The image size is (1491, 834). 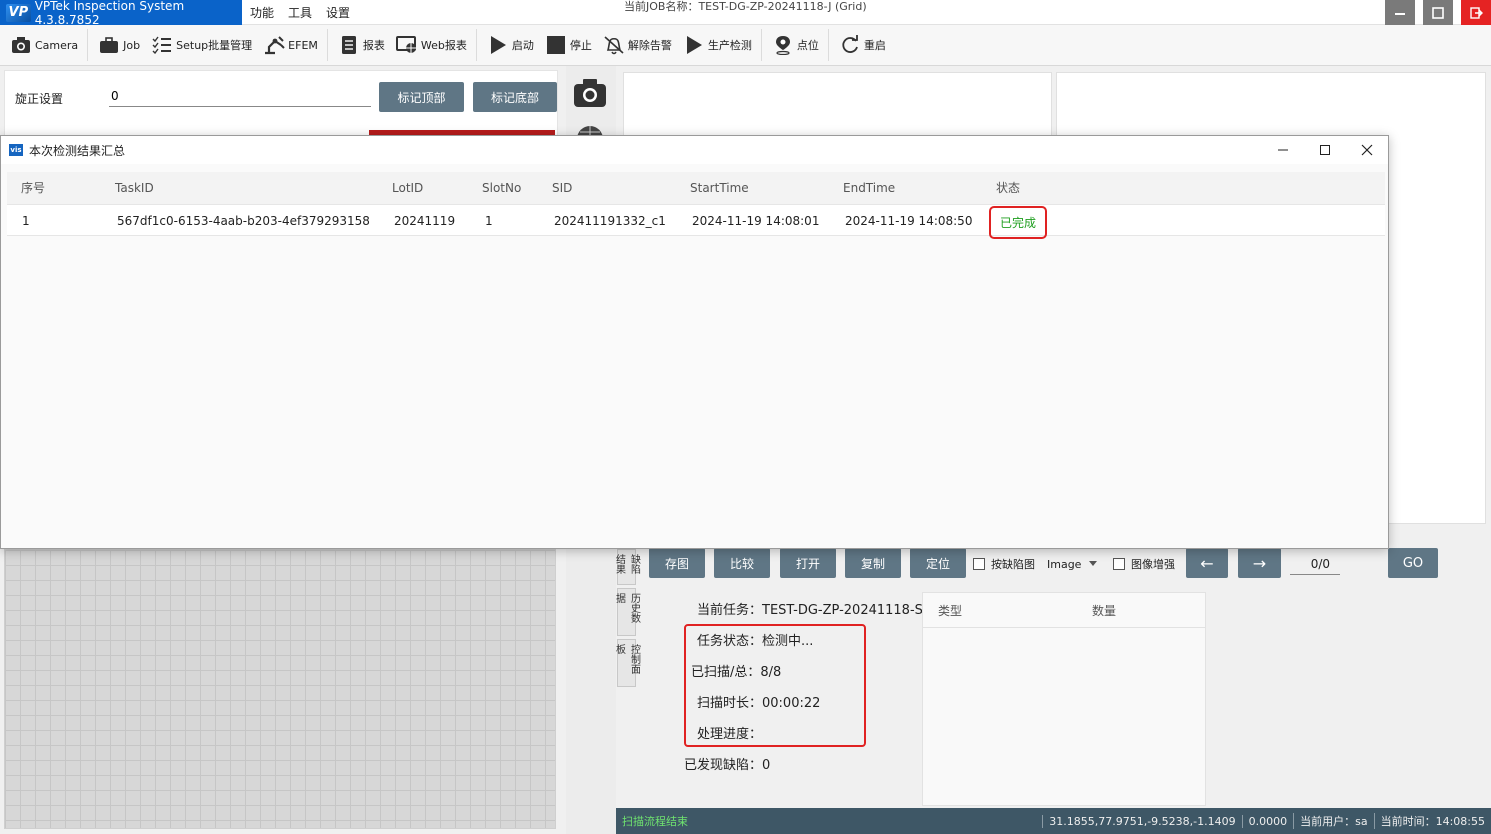 I want to click on toolbar-stop-button: 停止, so click(x=572, y=45).